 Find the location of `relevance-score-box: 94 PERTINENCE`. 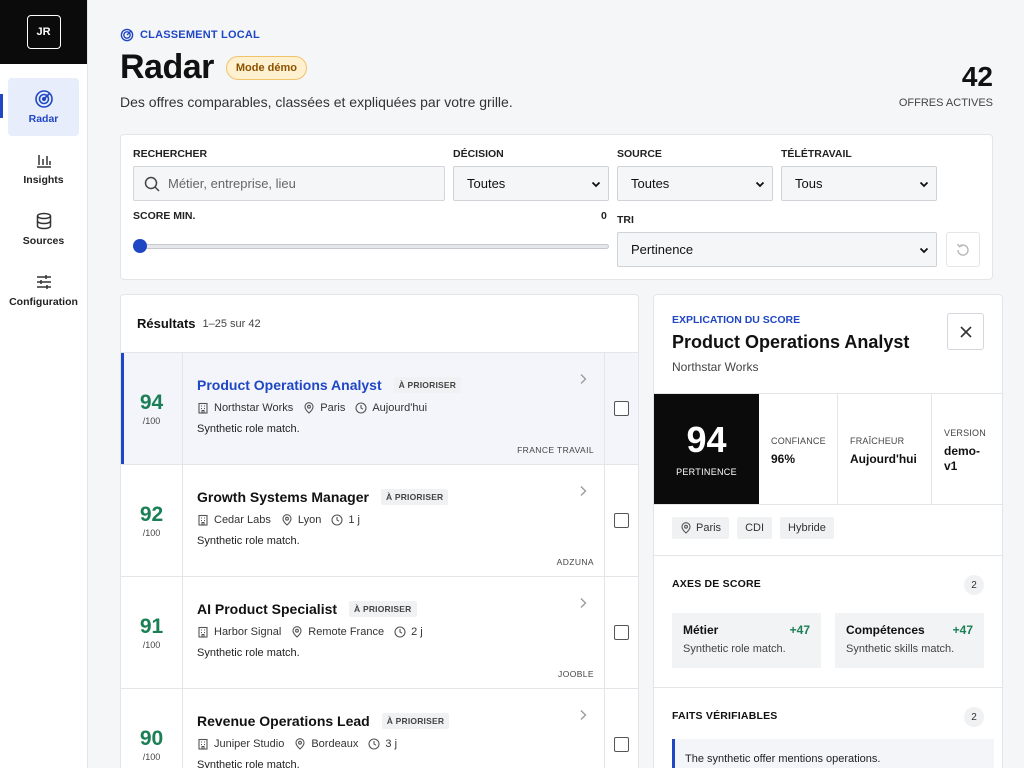

relevance-score-box: 94 PERTINENCE is located at coordinates (706, 449).